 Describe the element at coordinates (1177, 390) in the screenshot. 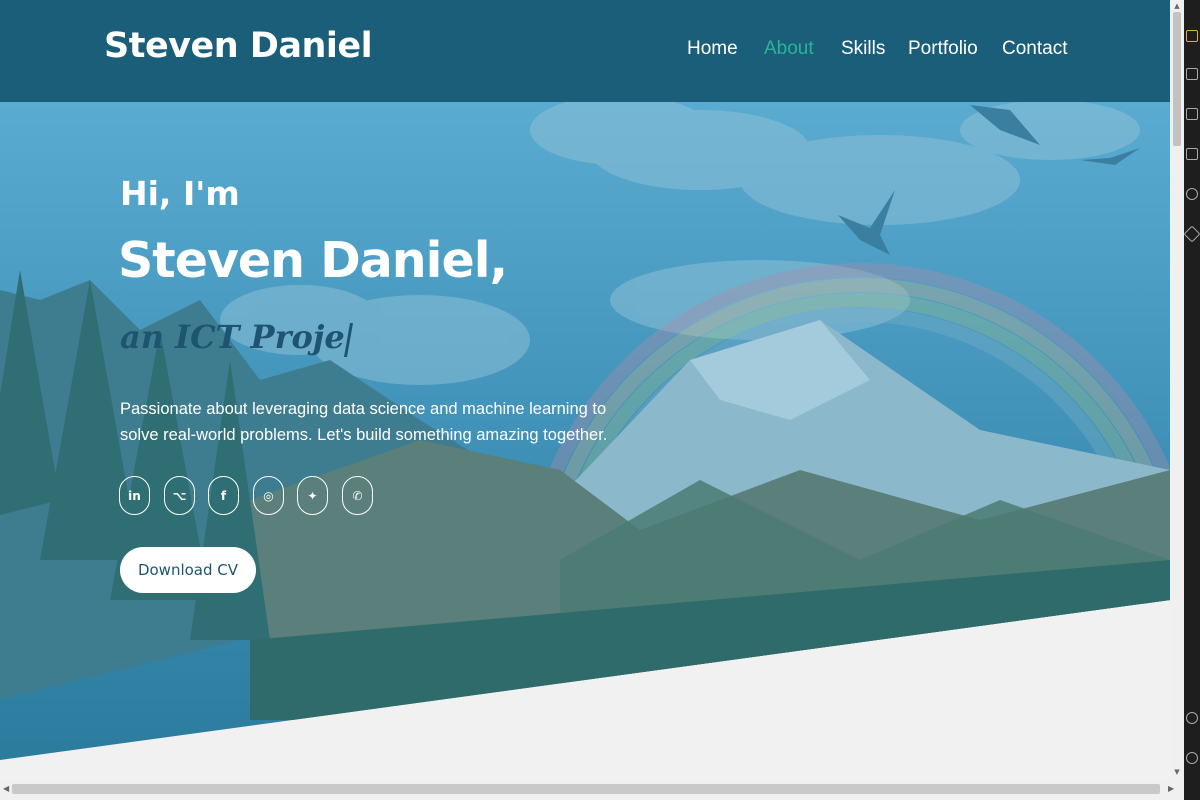

I see `vertical-scrollbar: ▲ ▼` at that location.